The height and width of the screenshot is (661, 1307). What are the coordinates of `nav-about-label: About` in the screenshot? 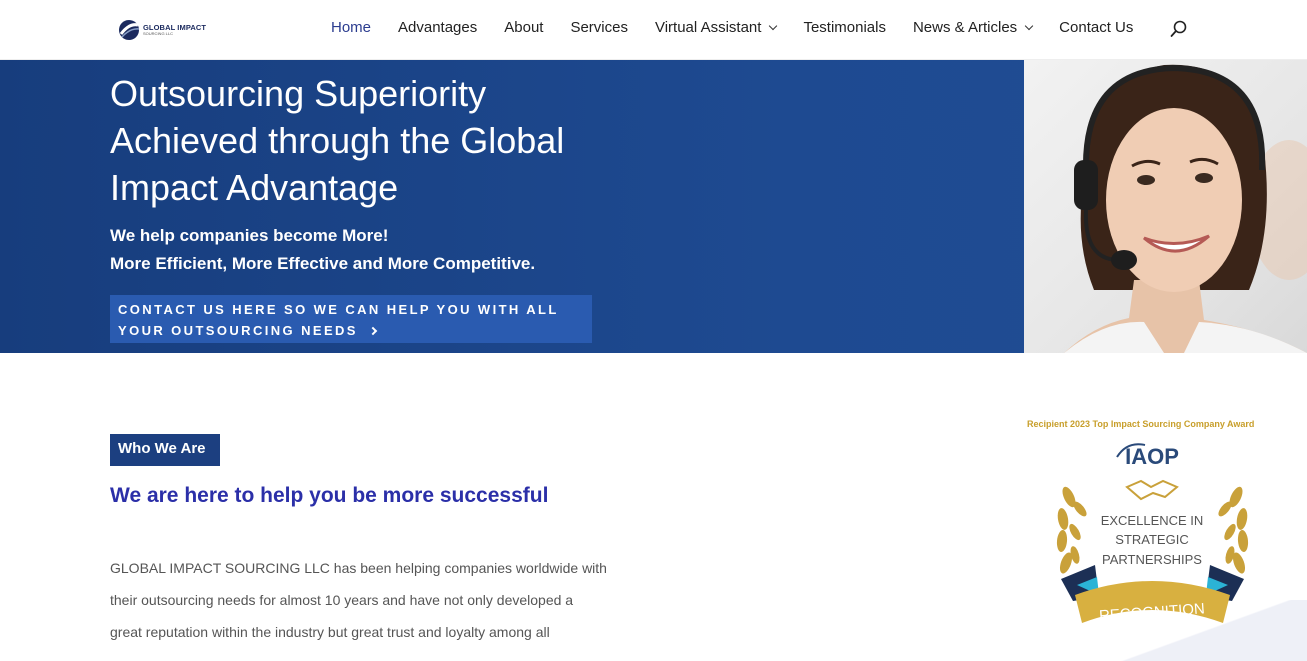 It's located at (524, 27).